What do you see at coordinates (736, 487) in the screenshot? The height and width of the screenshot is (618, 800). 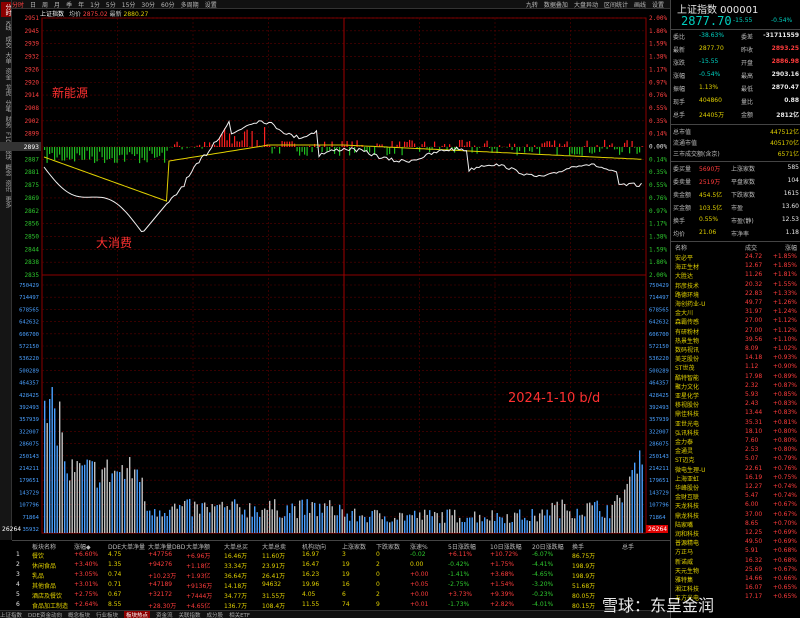 I see `stock-row: 华峰股份 12.27 +0.74%` at bounding box center [736, 487].